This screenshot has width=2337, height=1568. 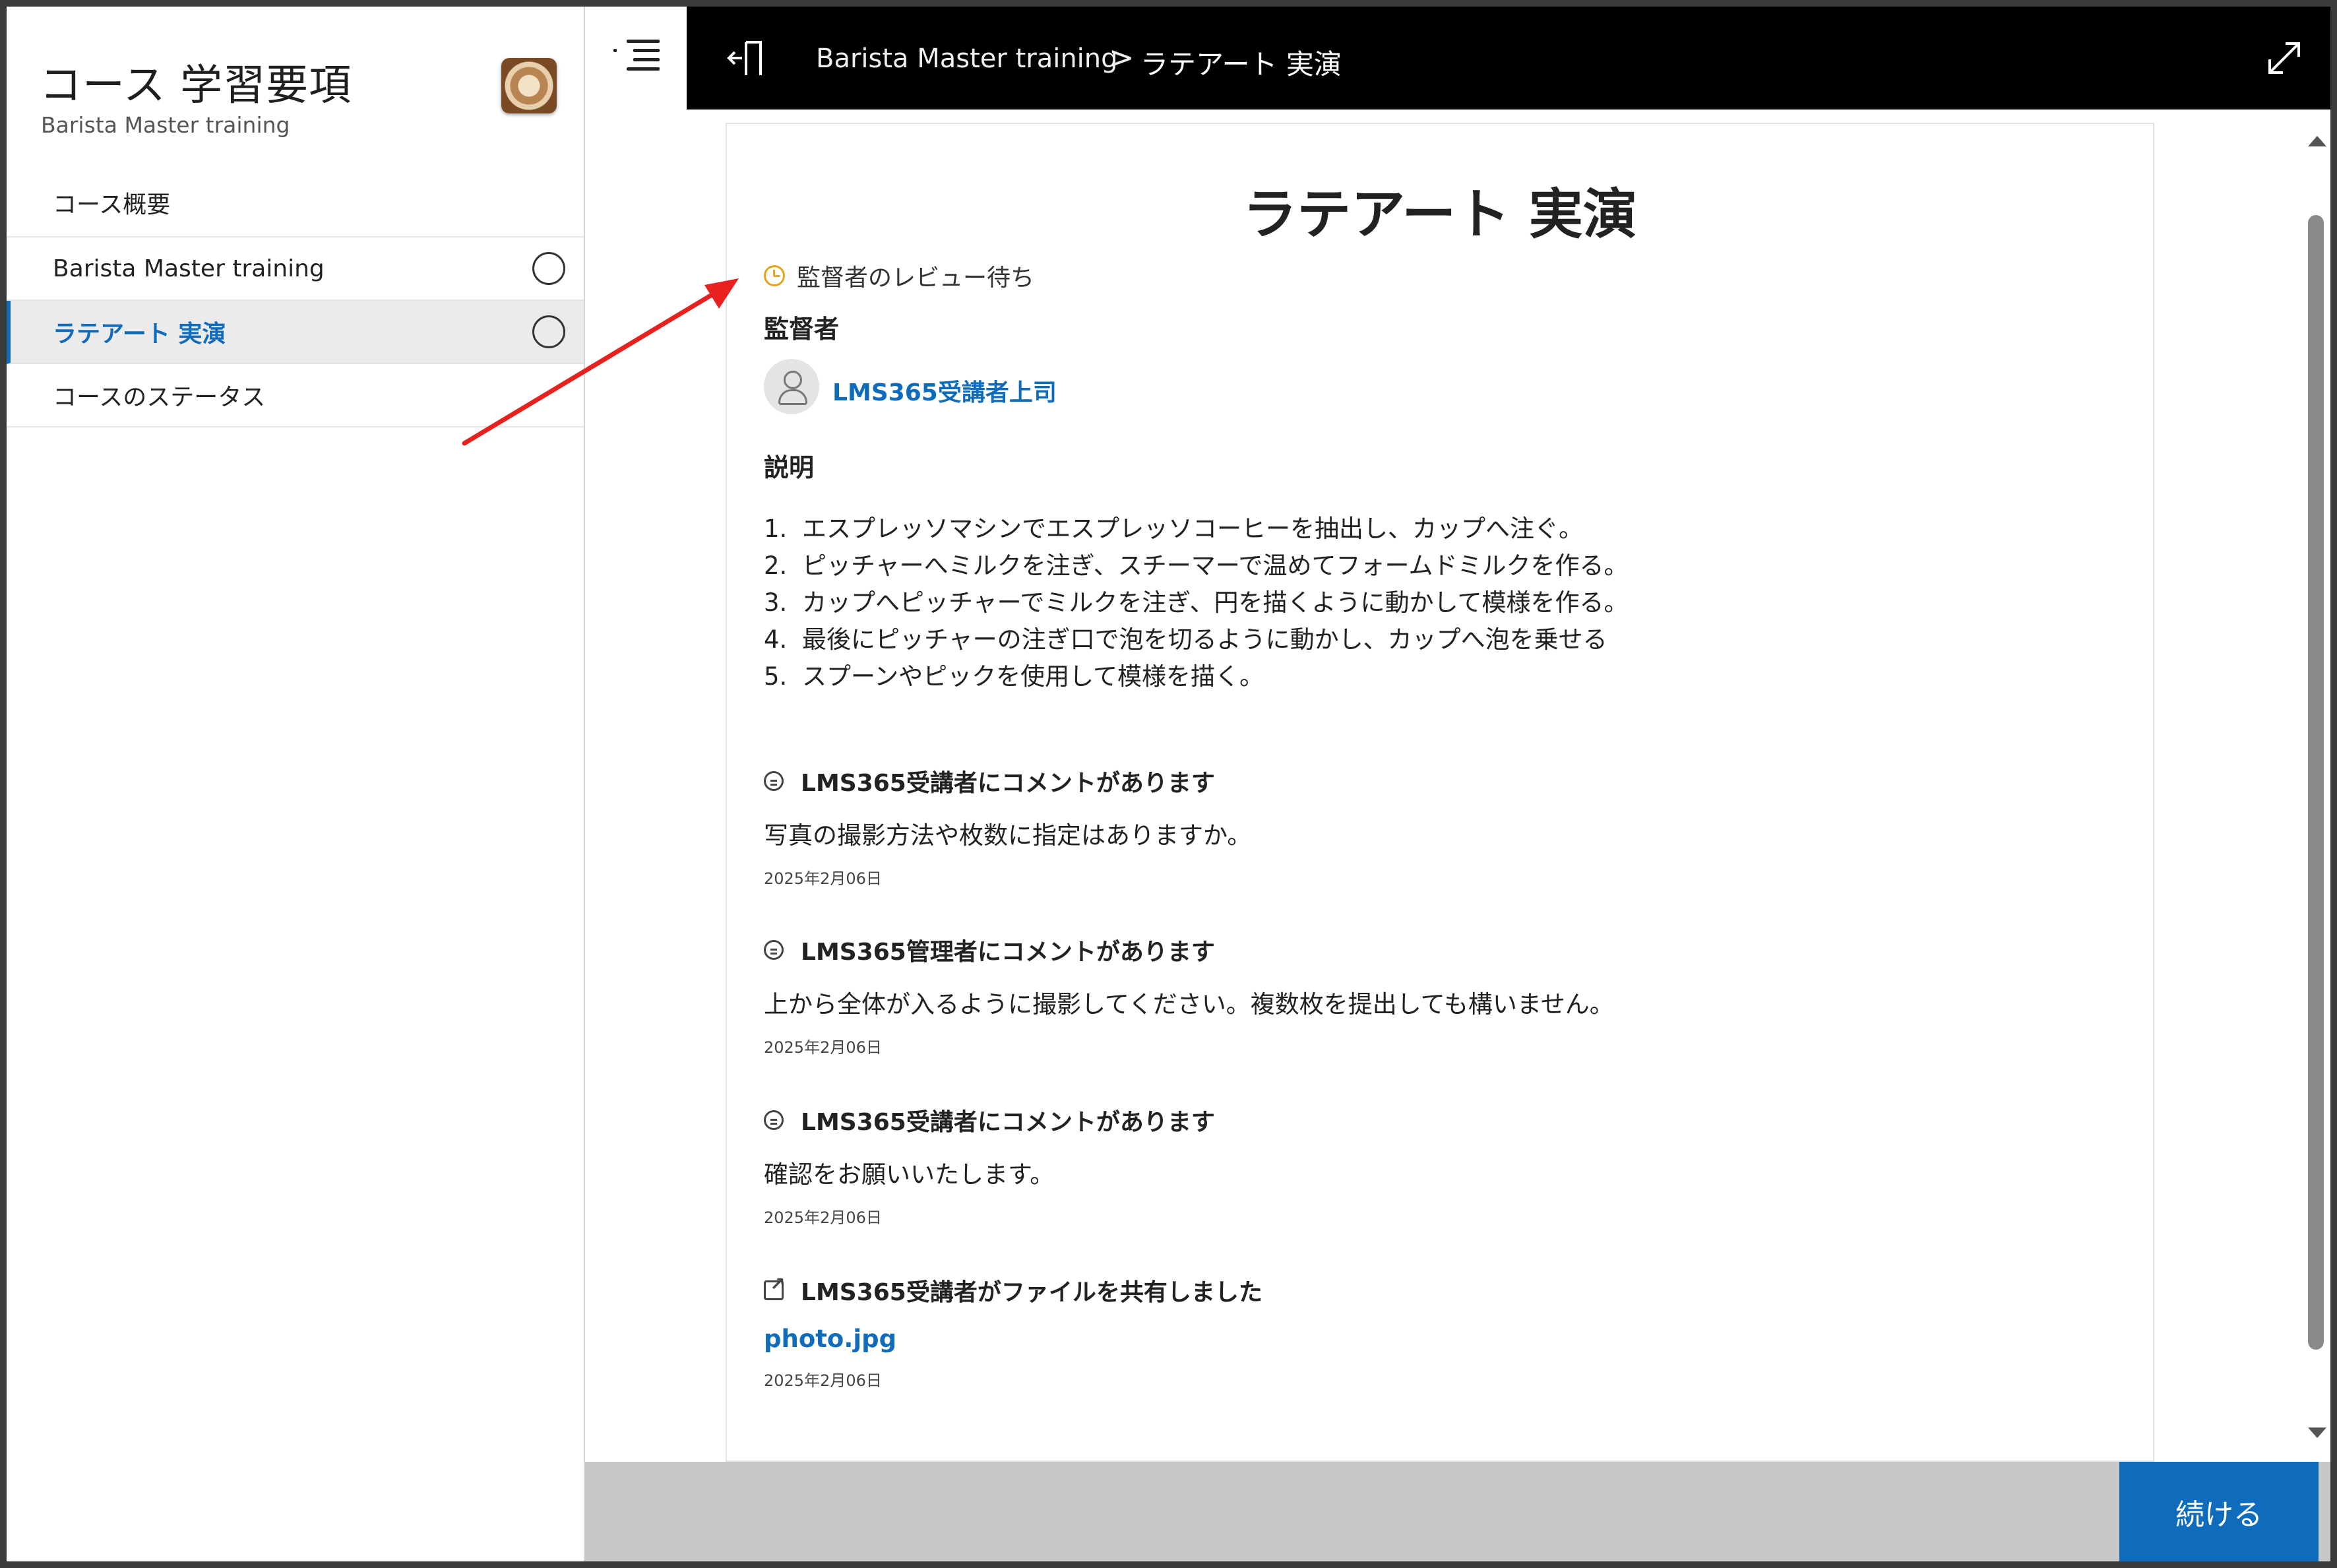 I want to click on supervisor-label: 監督者, so click(x=802, y=329).